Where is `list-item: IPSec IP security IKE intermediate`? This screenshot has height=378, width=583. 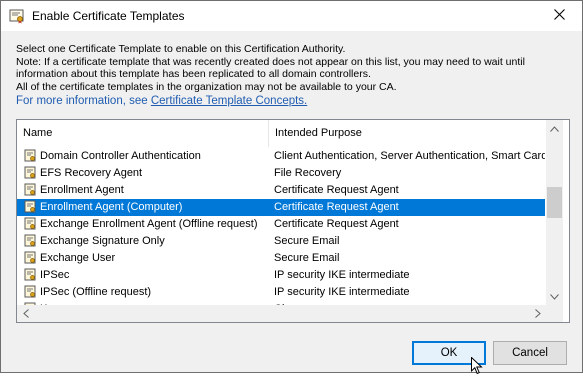
list-item: IPSec IP security IKE intermediate is located at coordinates (281, 275).